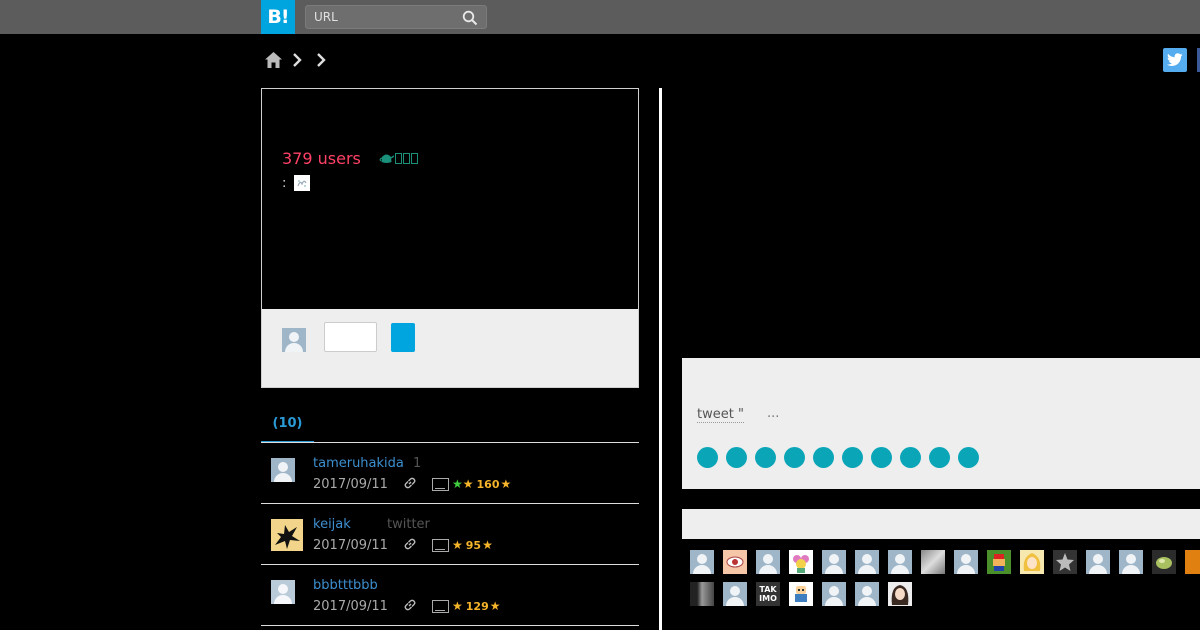 The image size is (1200, 630). Describe the element at coordinates (273, 60) in the screenshot. I see `home-icon` at that location.